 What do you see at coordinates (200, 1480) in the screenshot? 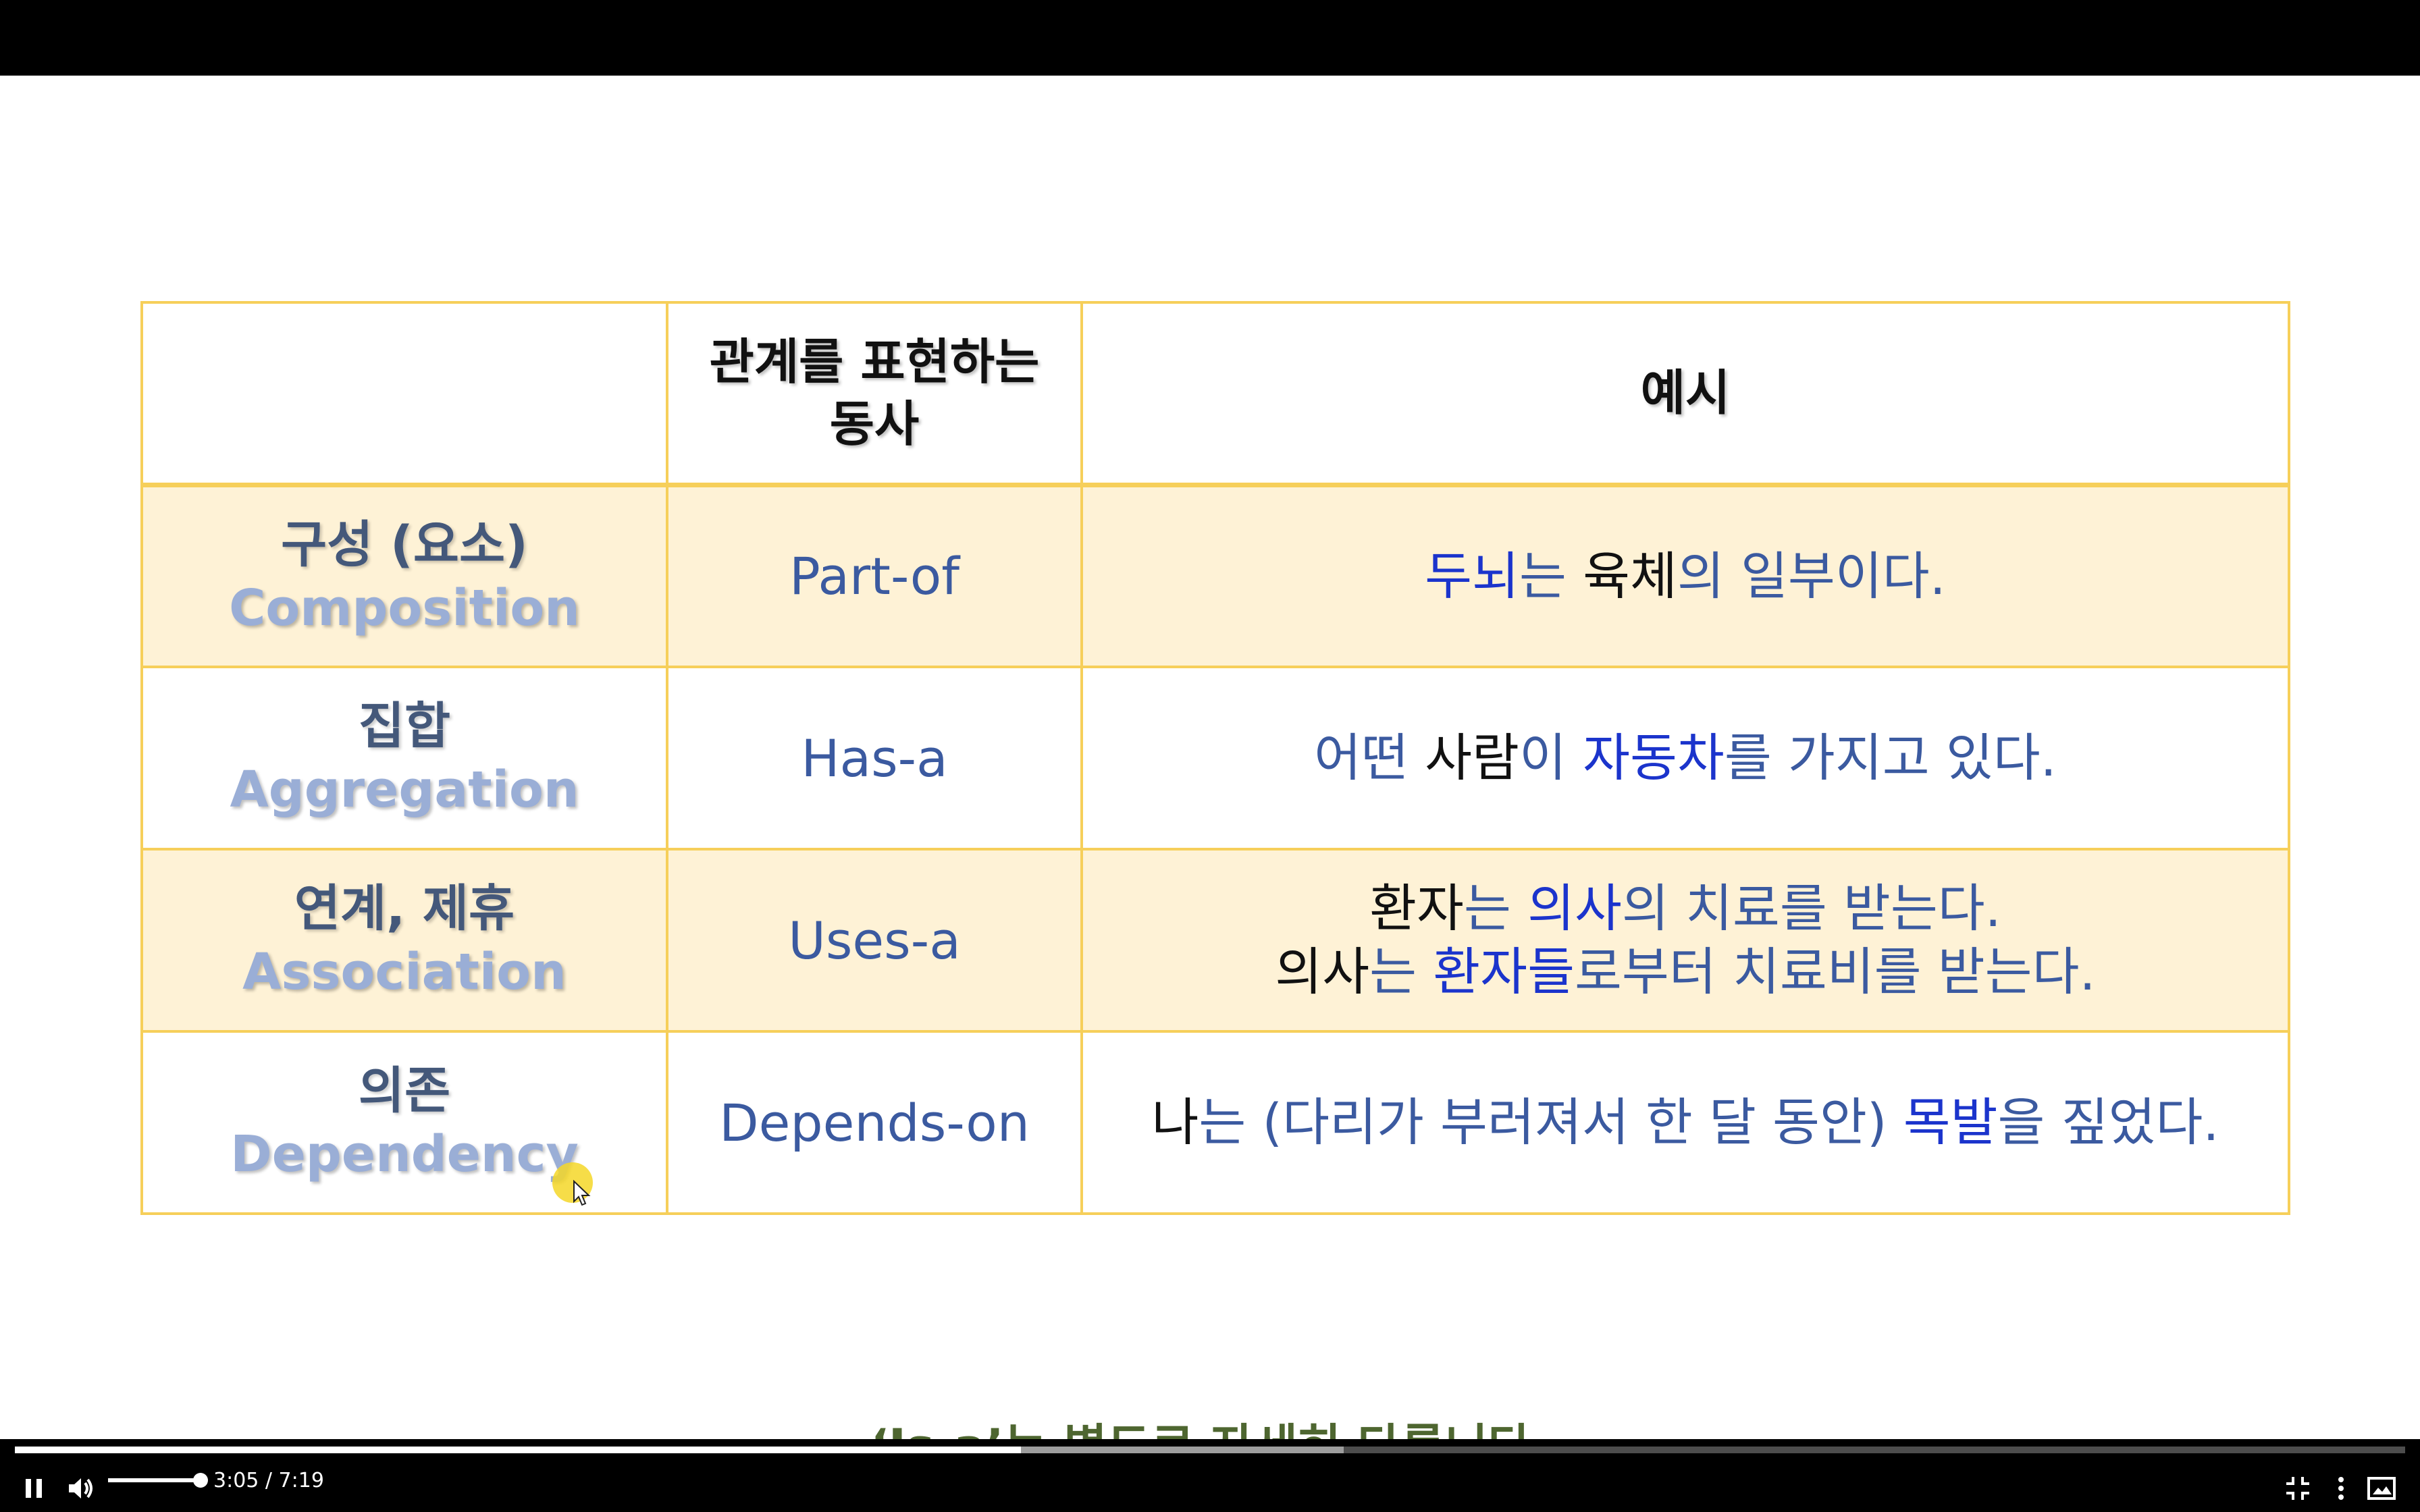
I see `volume-knob` at bounding box center [200, 1480].